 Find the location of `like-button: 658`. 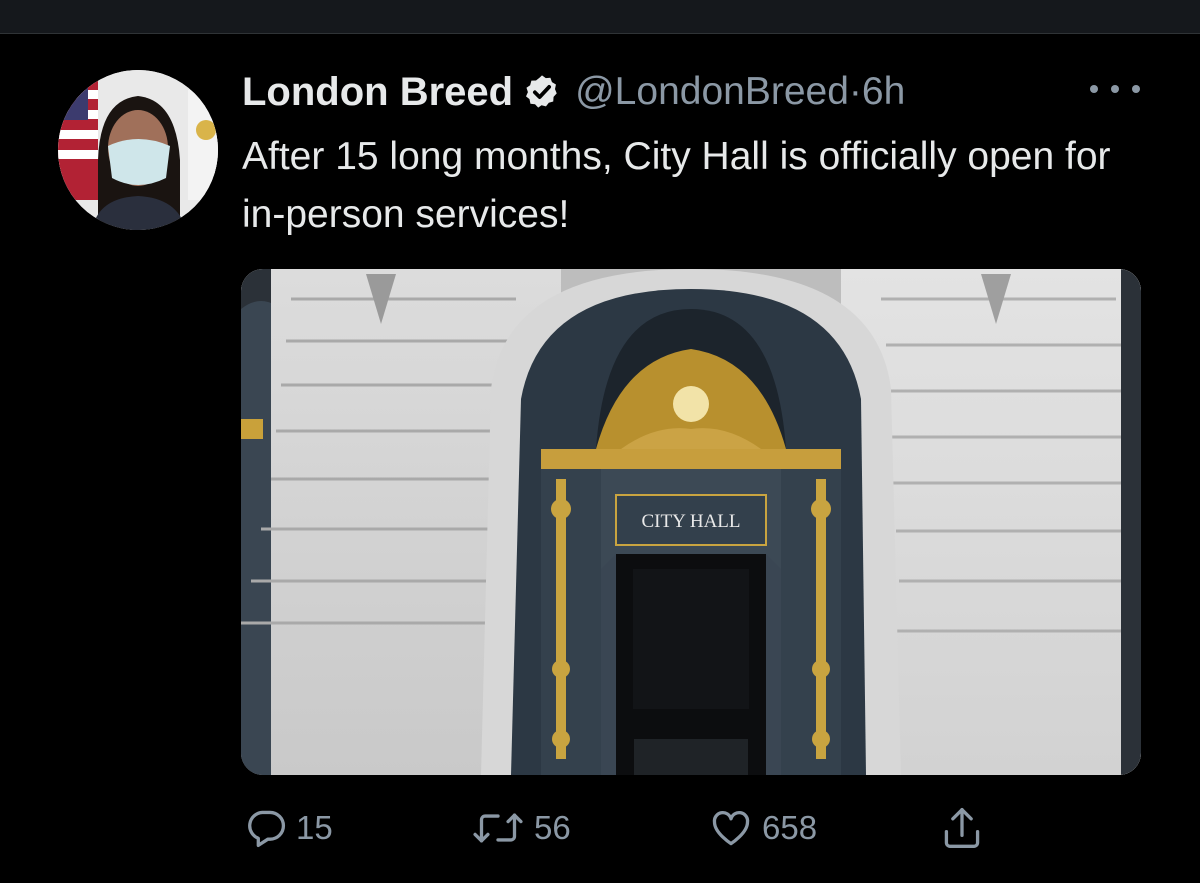

like-button: 658 is located at coordinates (762, 828).